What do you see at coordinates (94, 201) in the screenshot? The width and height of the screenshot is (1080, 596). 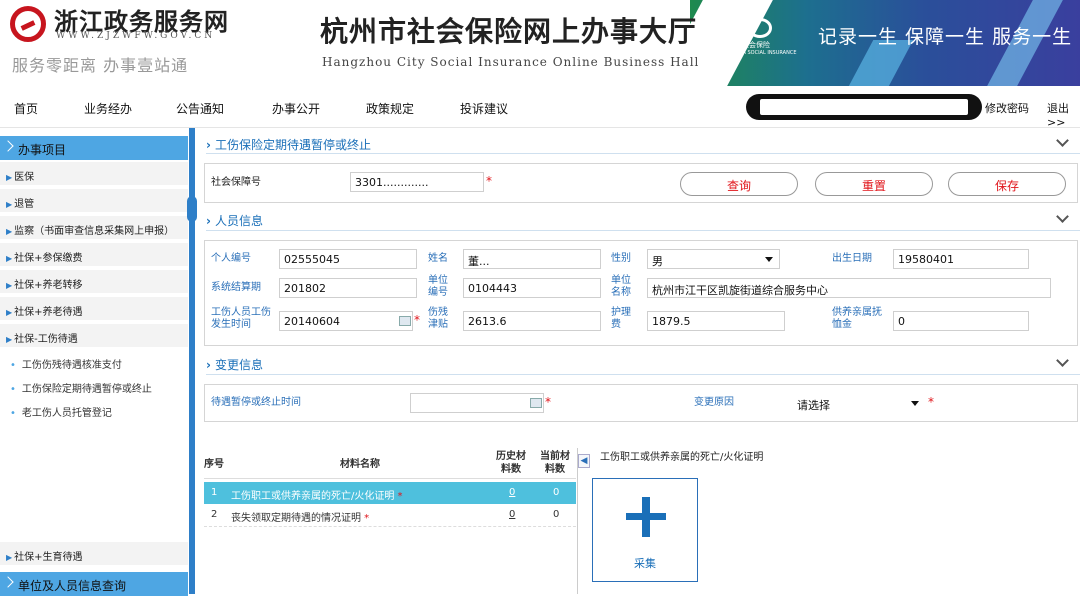 I see `sidebar-item-retire: ▶ 退管` at bounding box center [94, 201].